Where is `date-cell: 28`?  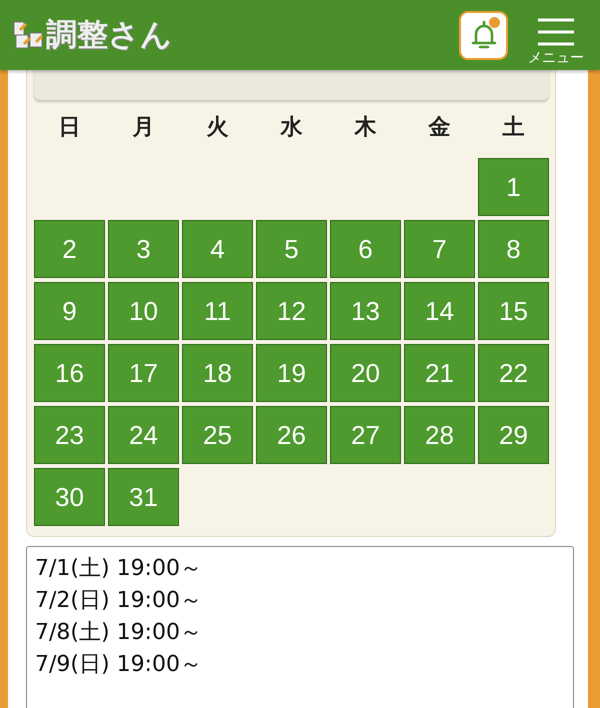
date-cell: 28 is located at coordinates (439, 435).